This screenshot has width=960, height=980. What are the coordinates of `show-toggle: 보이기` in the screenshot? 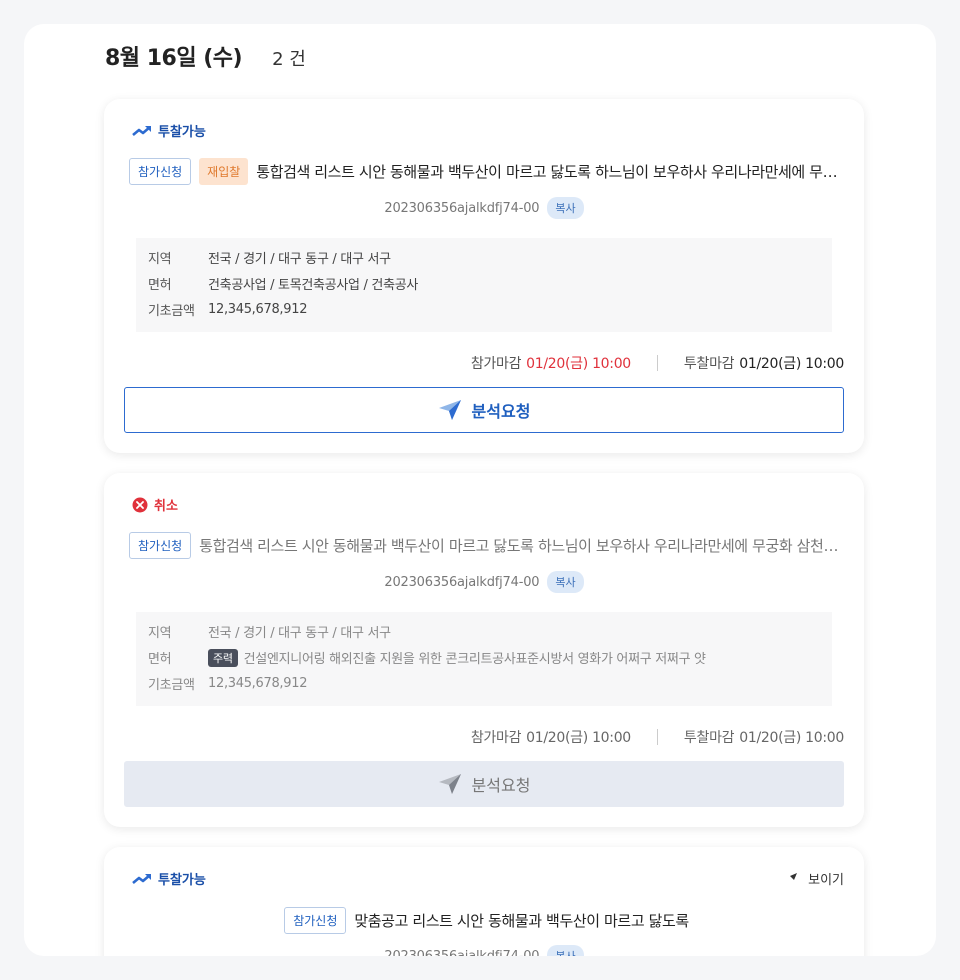 It's located at (814, 878).